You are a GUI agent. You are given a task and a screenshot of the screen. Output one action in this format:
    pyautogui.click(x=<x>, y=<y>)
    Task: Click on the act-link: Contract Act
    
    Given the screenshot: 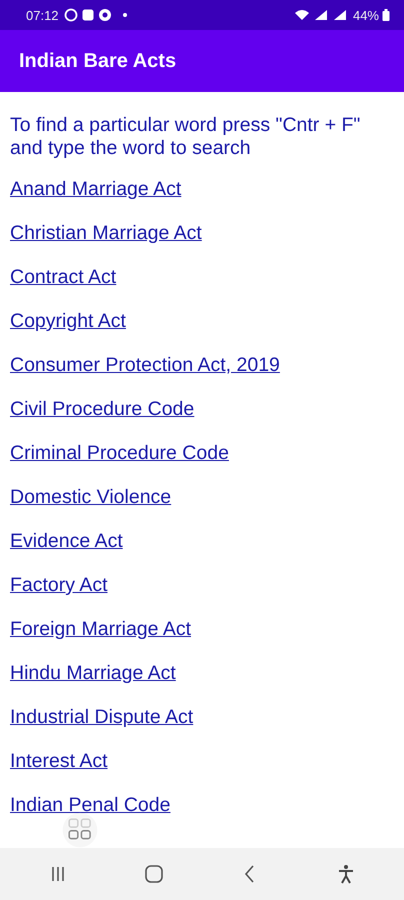 What is the action you would take?
    pyautogui.click(x=63, y=277)
    